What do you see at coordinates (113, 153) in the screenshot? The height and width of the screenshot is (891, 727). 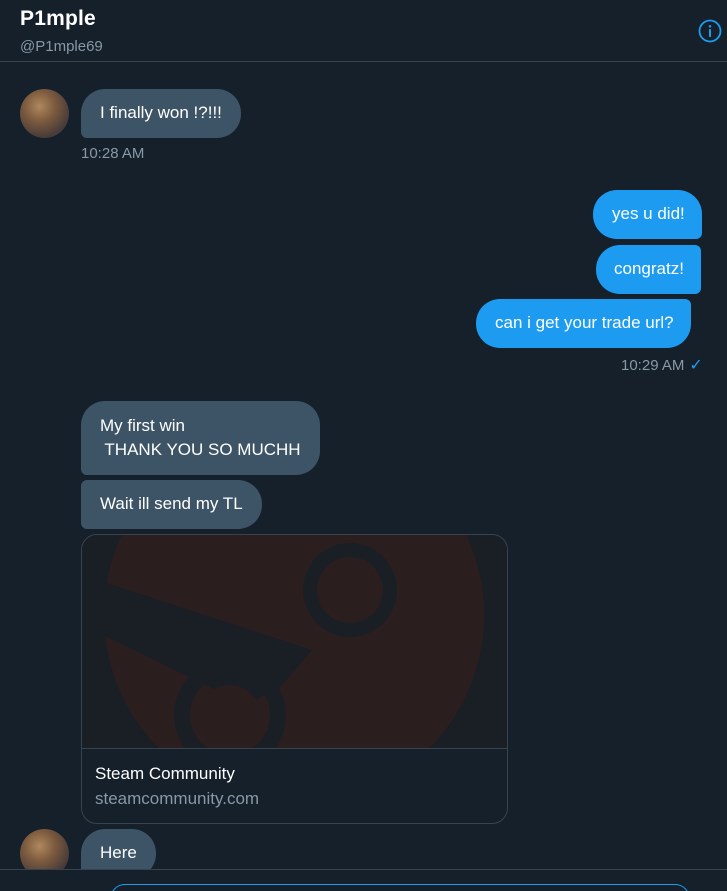 I see `message-timestamp: 10:28 AM` at bounding box center [113, 153].